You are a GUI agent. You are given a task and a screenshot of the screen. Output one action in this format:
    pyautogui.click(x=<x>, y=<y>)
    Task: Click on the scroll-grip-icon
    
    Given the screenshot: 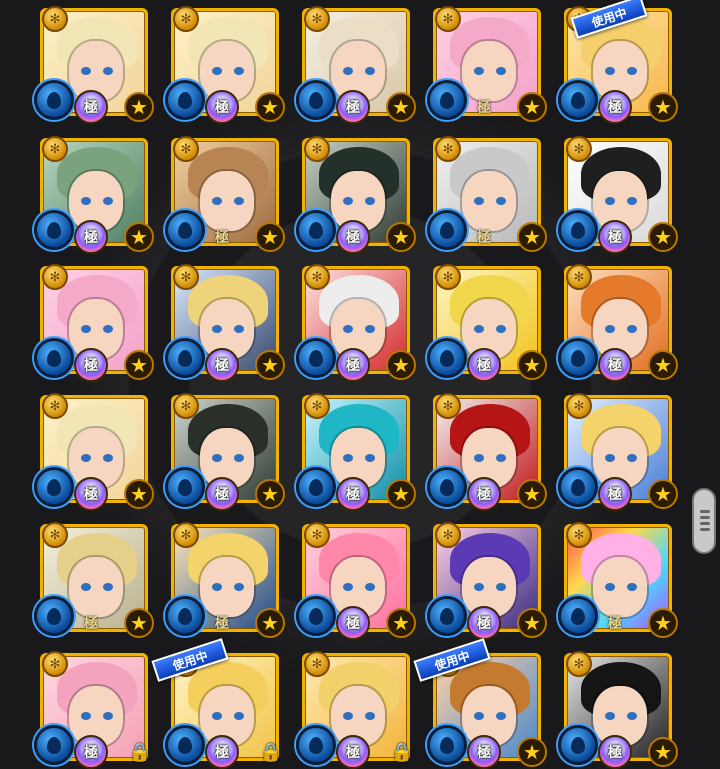 What is the action you would take?
    pyautogui.click(x=705, y=520)
    